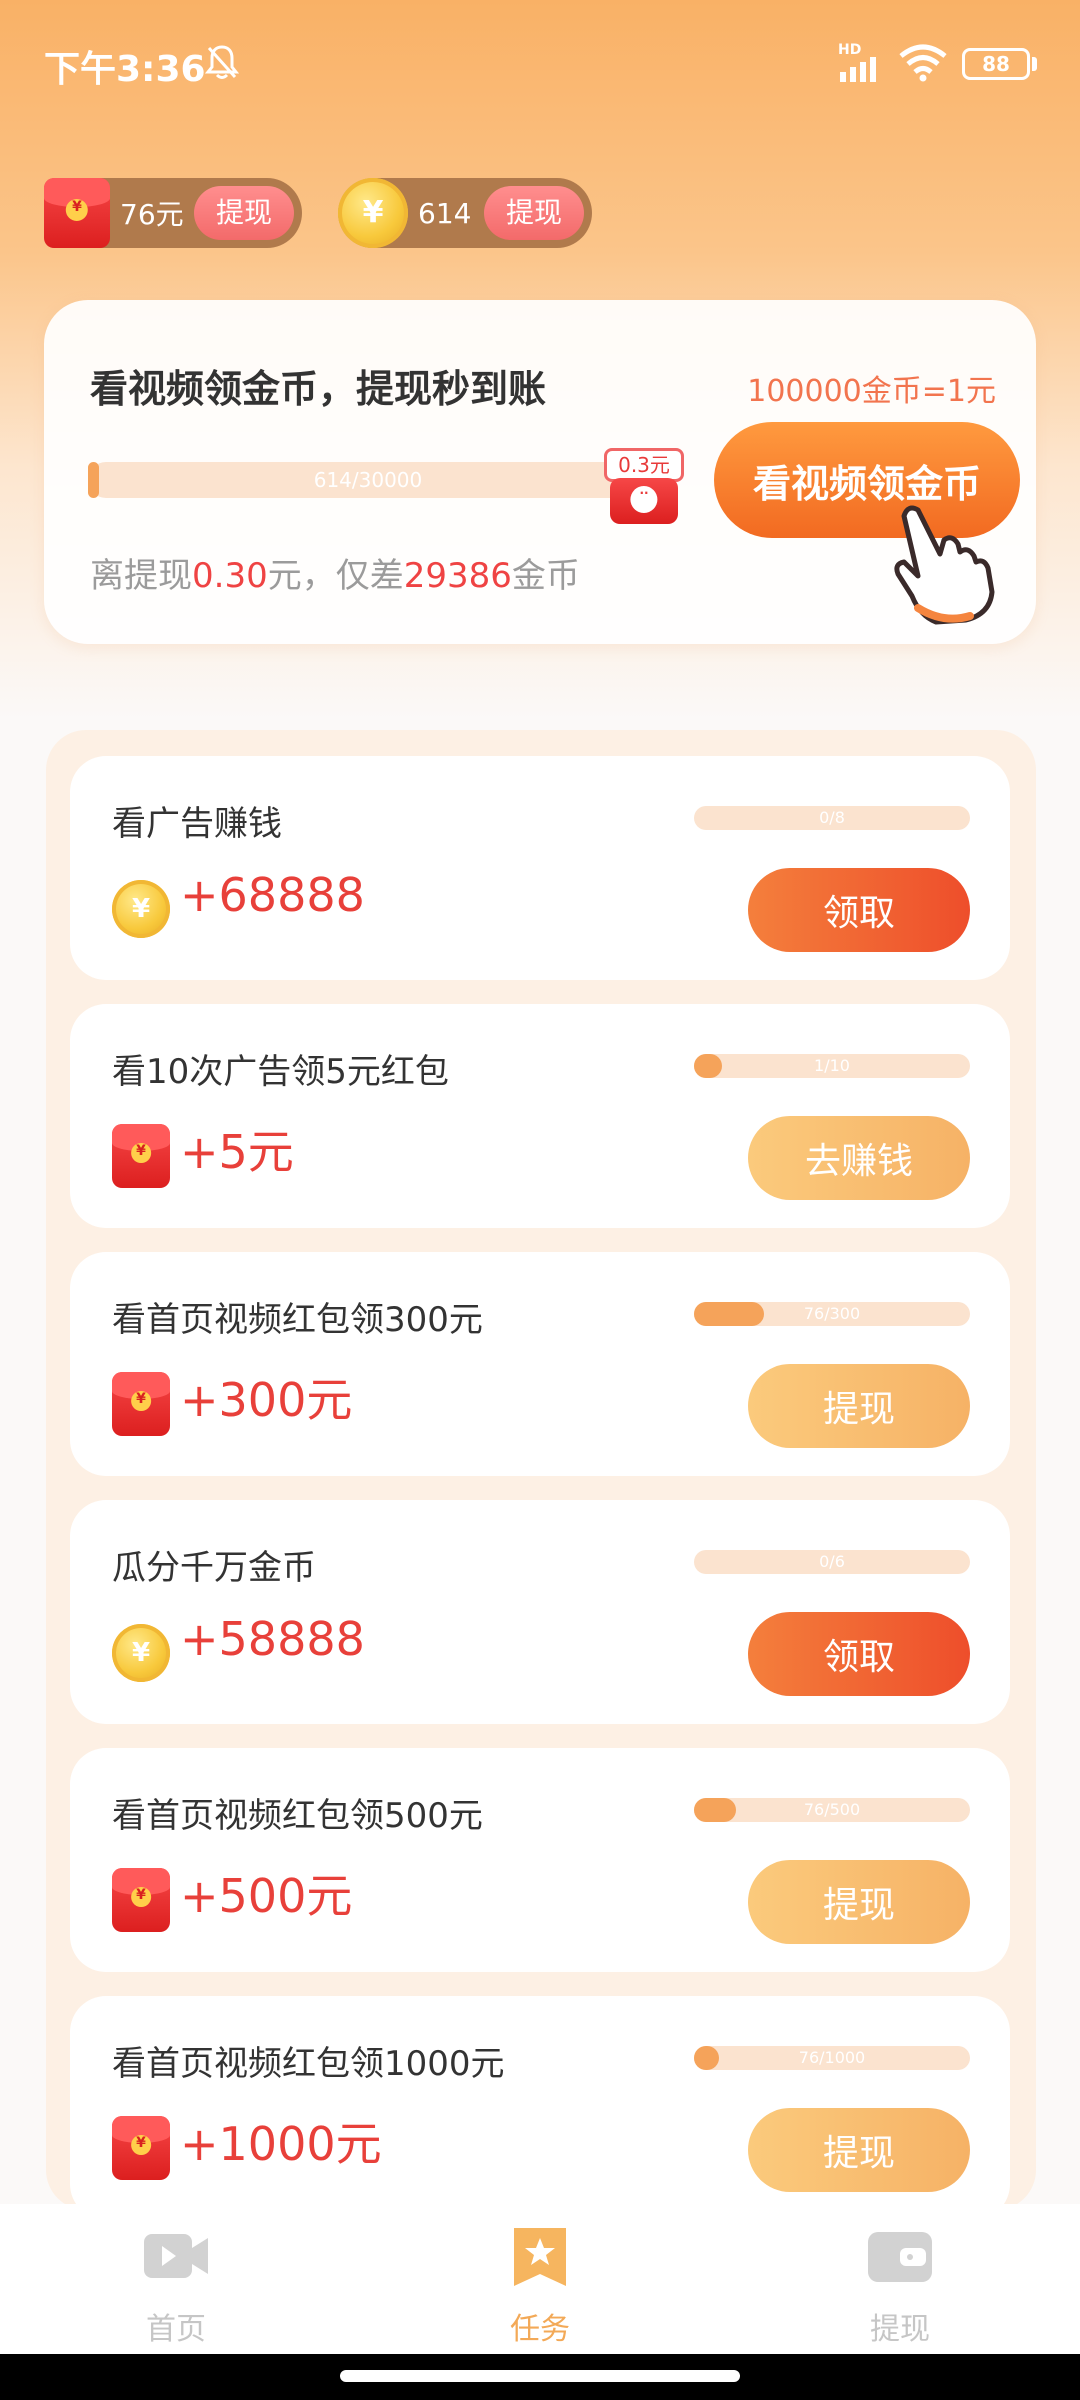 Image resolution: width=1080 pixels, height=2400 pixels. I want to click on task-reward: +1000元, so click(281, 2144).